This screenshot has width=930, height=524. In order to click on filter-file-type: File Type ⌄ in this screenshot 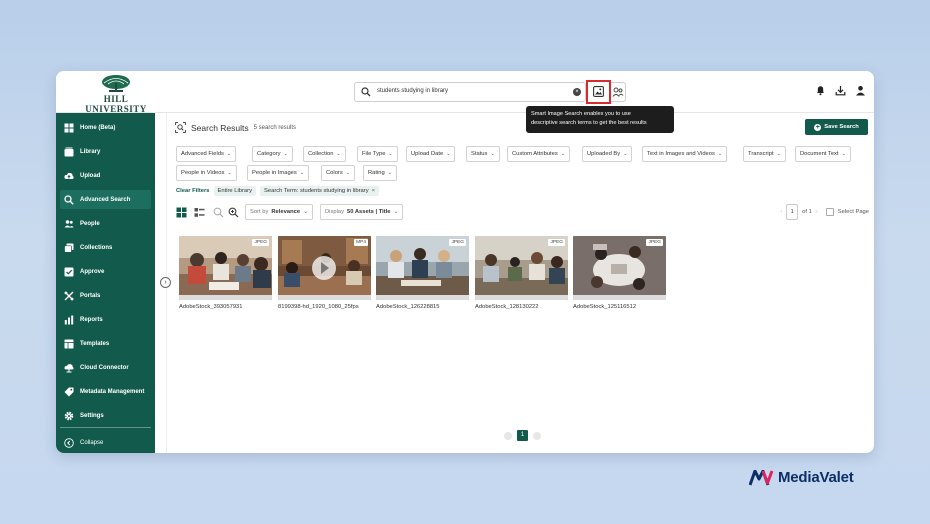, I will do `click(377, 154)`.